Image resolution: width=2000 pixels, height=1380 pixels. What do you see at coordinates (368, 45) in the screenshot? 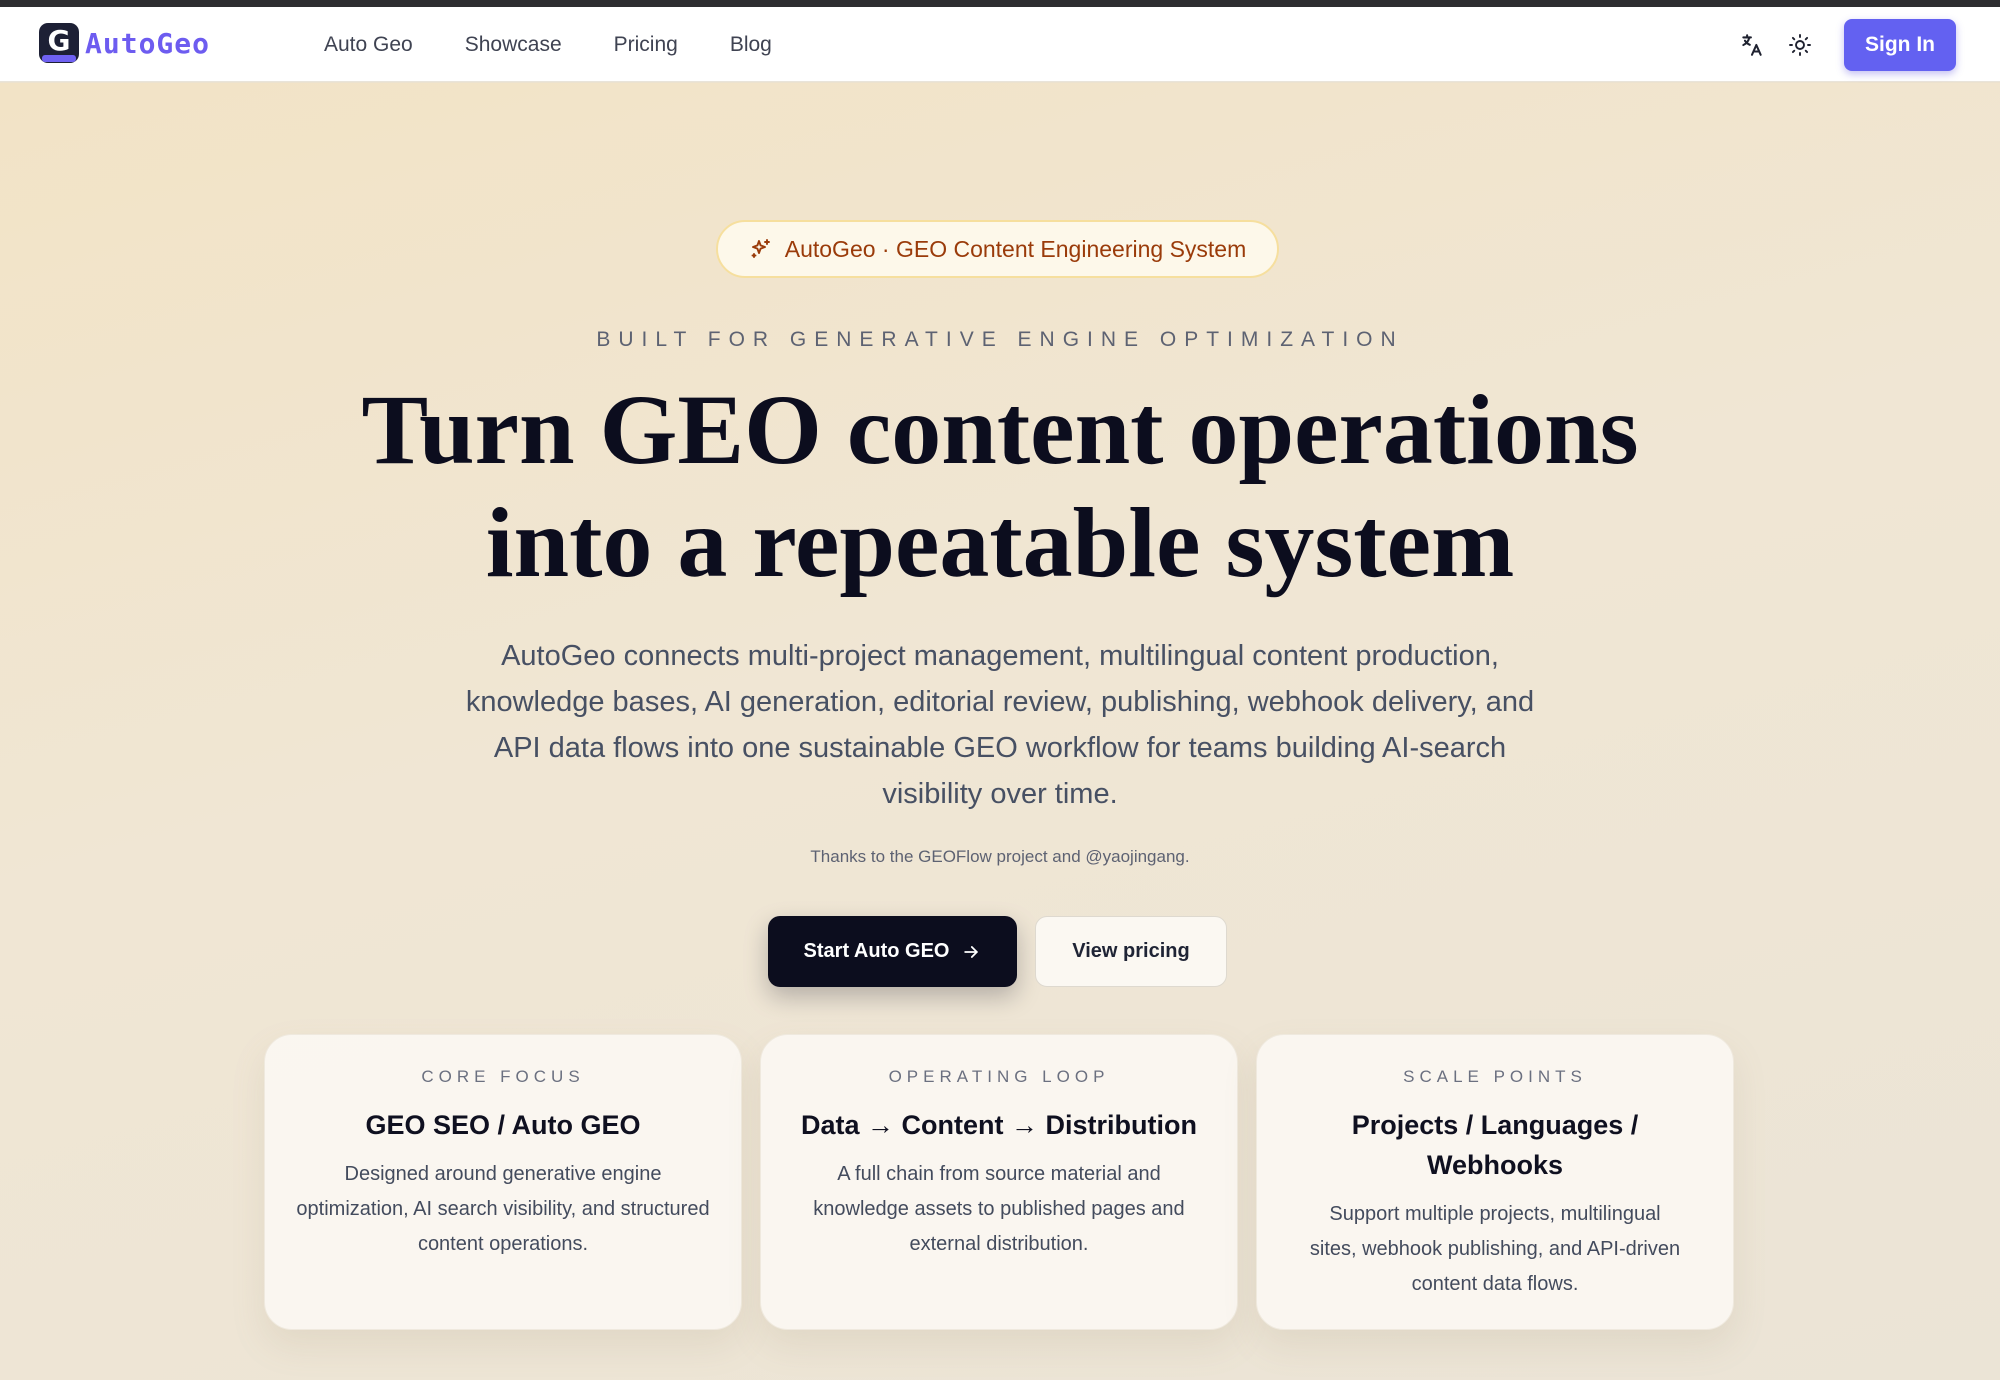
I see `nav-link-auto-geo: Auto Geo` at bounding box center [368, 45].